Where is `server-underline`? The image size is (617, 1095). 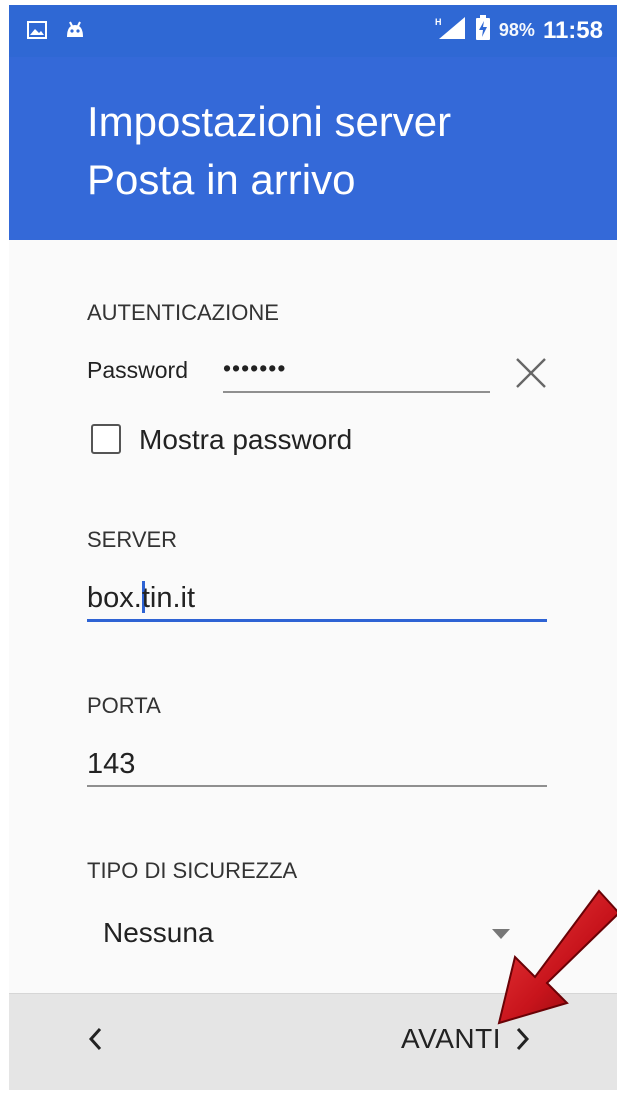 server-underline is located at coordinates (317, 620).